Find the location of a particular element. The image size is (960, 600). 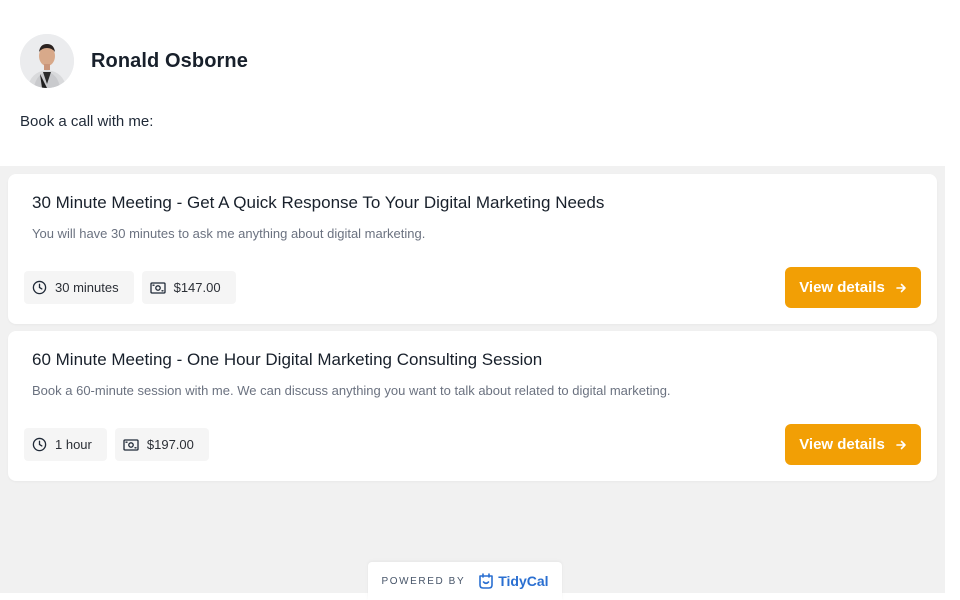

tidycal-logo-icon is located at coordinates (486, 581).